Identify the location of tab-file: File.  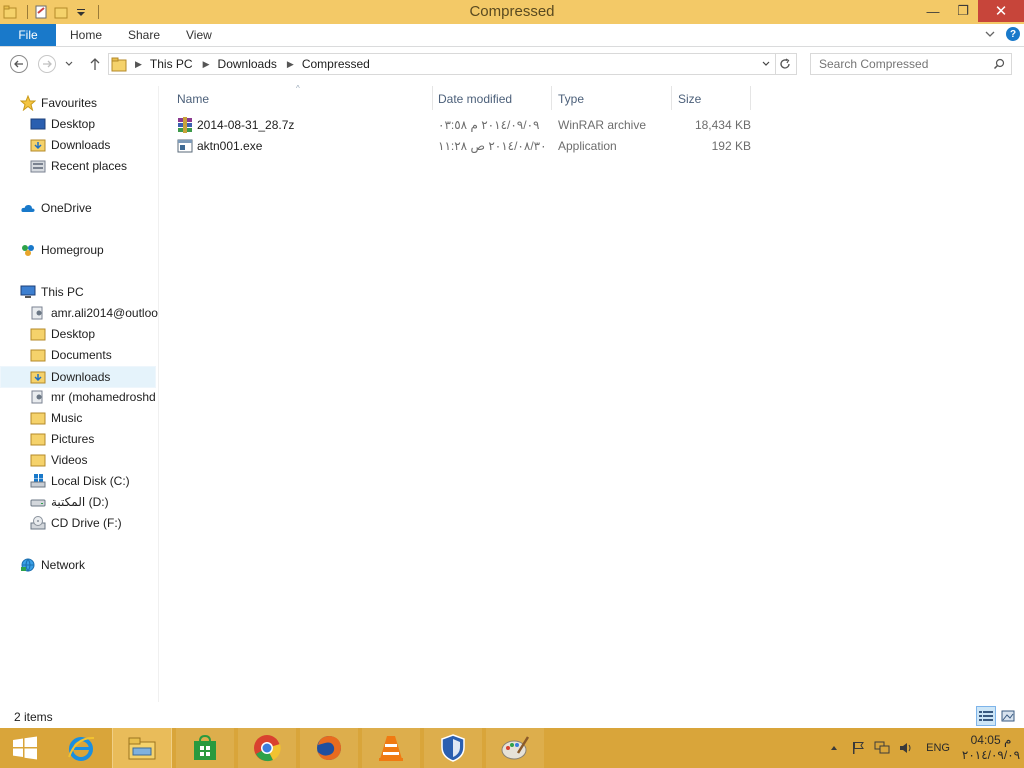
(28, 35).